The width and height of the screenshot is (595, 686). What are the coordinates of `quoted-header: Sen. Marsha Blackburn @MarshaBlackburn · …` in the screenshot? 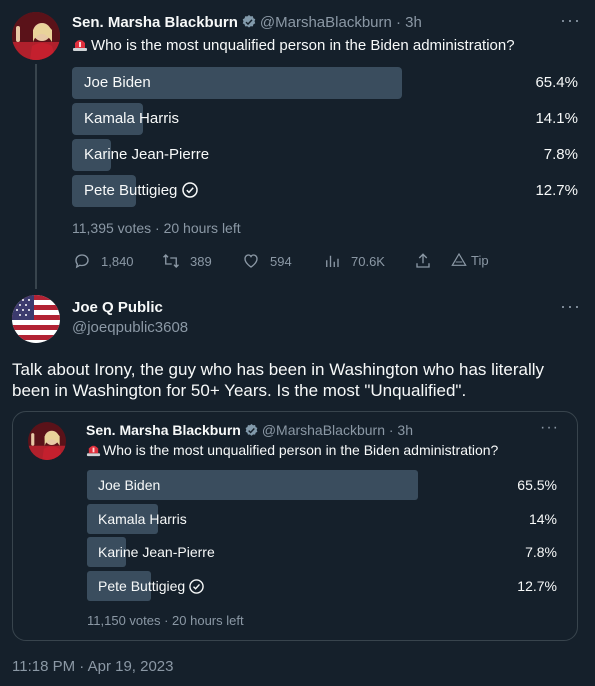 It's located at (249, 430).